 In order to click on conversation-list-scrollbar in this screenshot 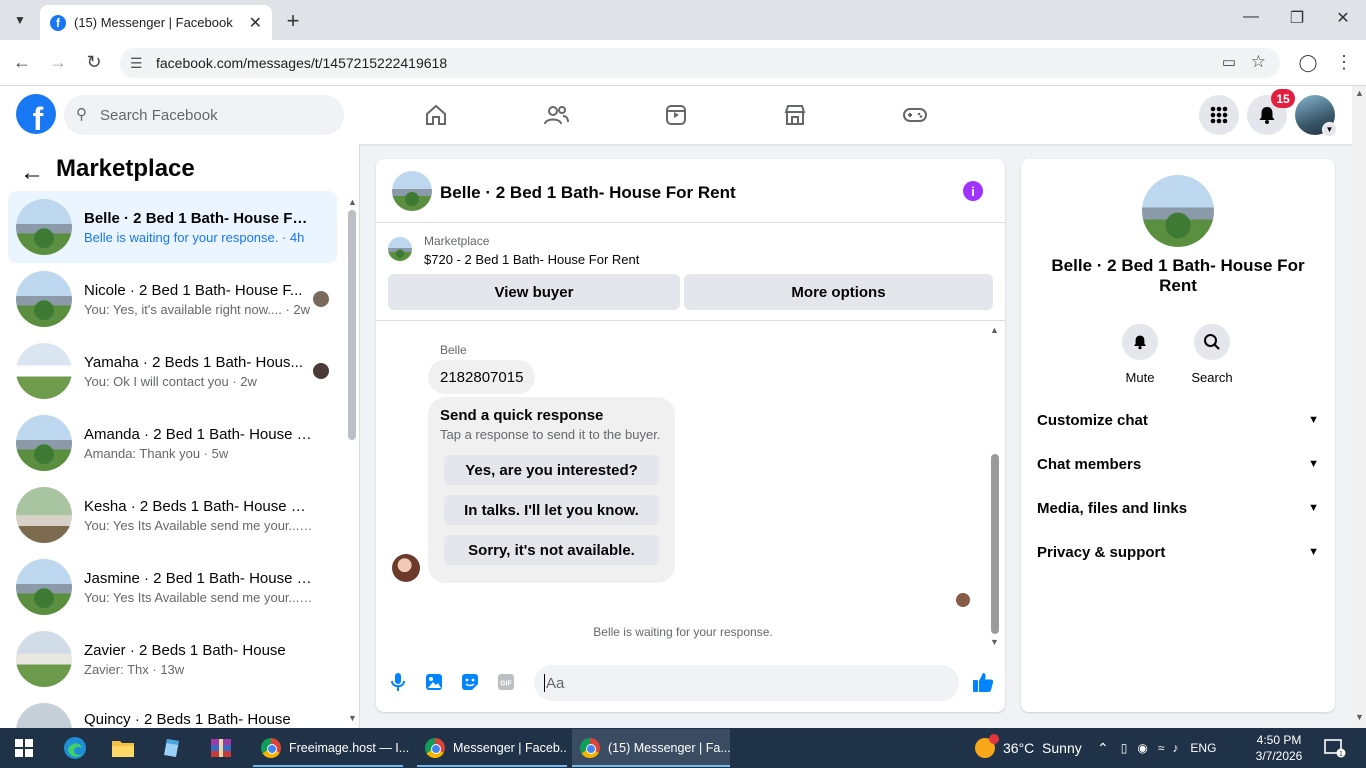, I will do `click(352, 325)`.